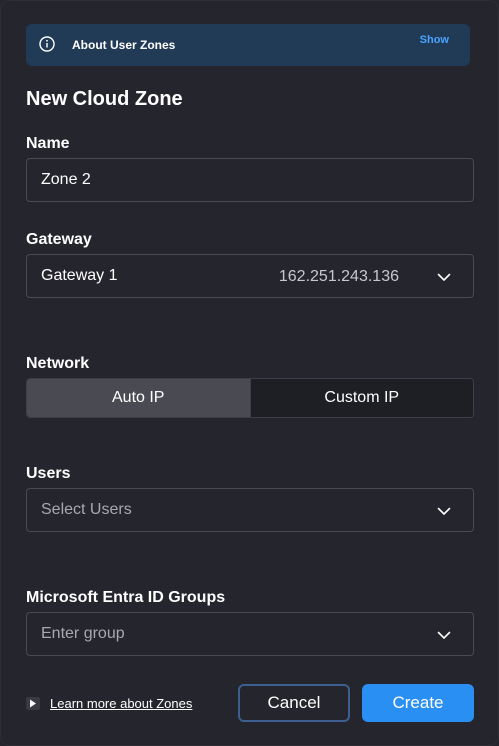 Image resolution: width=499 pixels, height=746 pixels. Describe the element at coordinates (126, 597) in the screenshot. I see `groups-label: Microsoft Entra ID Groups` at that location.